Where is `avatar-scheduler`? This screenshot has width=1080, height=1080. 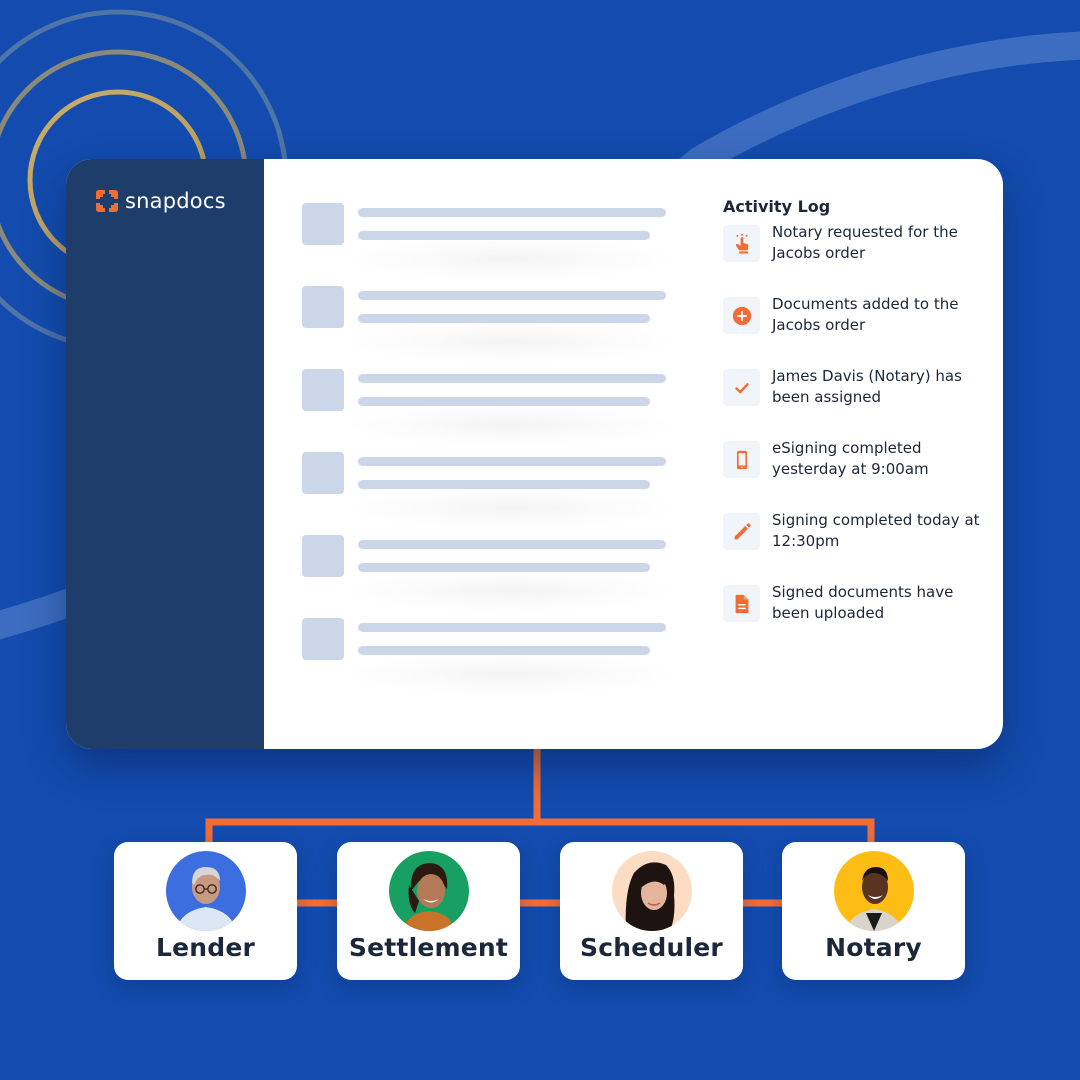 avatar-scheduler is located at coordinates (651, 891).